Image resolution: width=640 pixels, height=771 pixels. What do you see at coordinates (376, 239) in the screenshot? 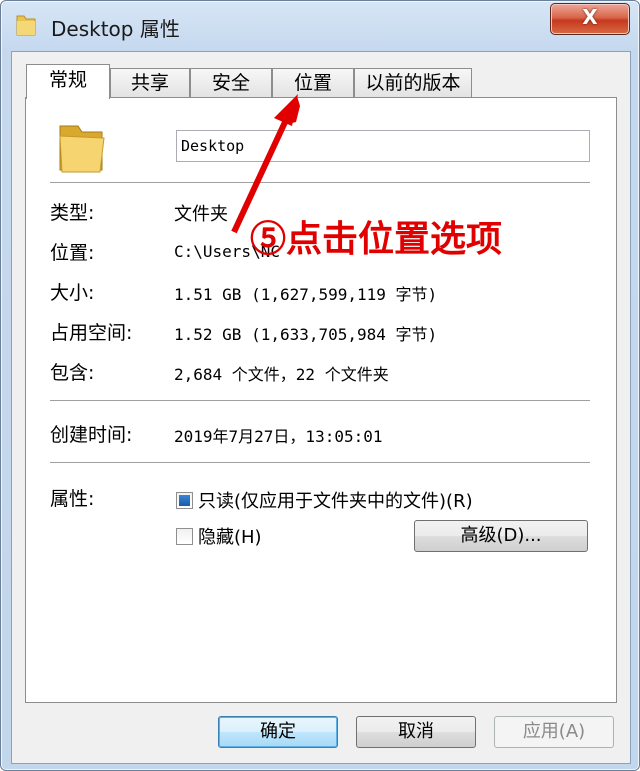
I see `annotation-callout: ⑤点击位置选项` at bounding box center [376, 239].